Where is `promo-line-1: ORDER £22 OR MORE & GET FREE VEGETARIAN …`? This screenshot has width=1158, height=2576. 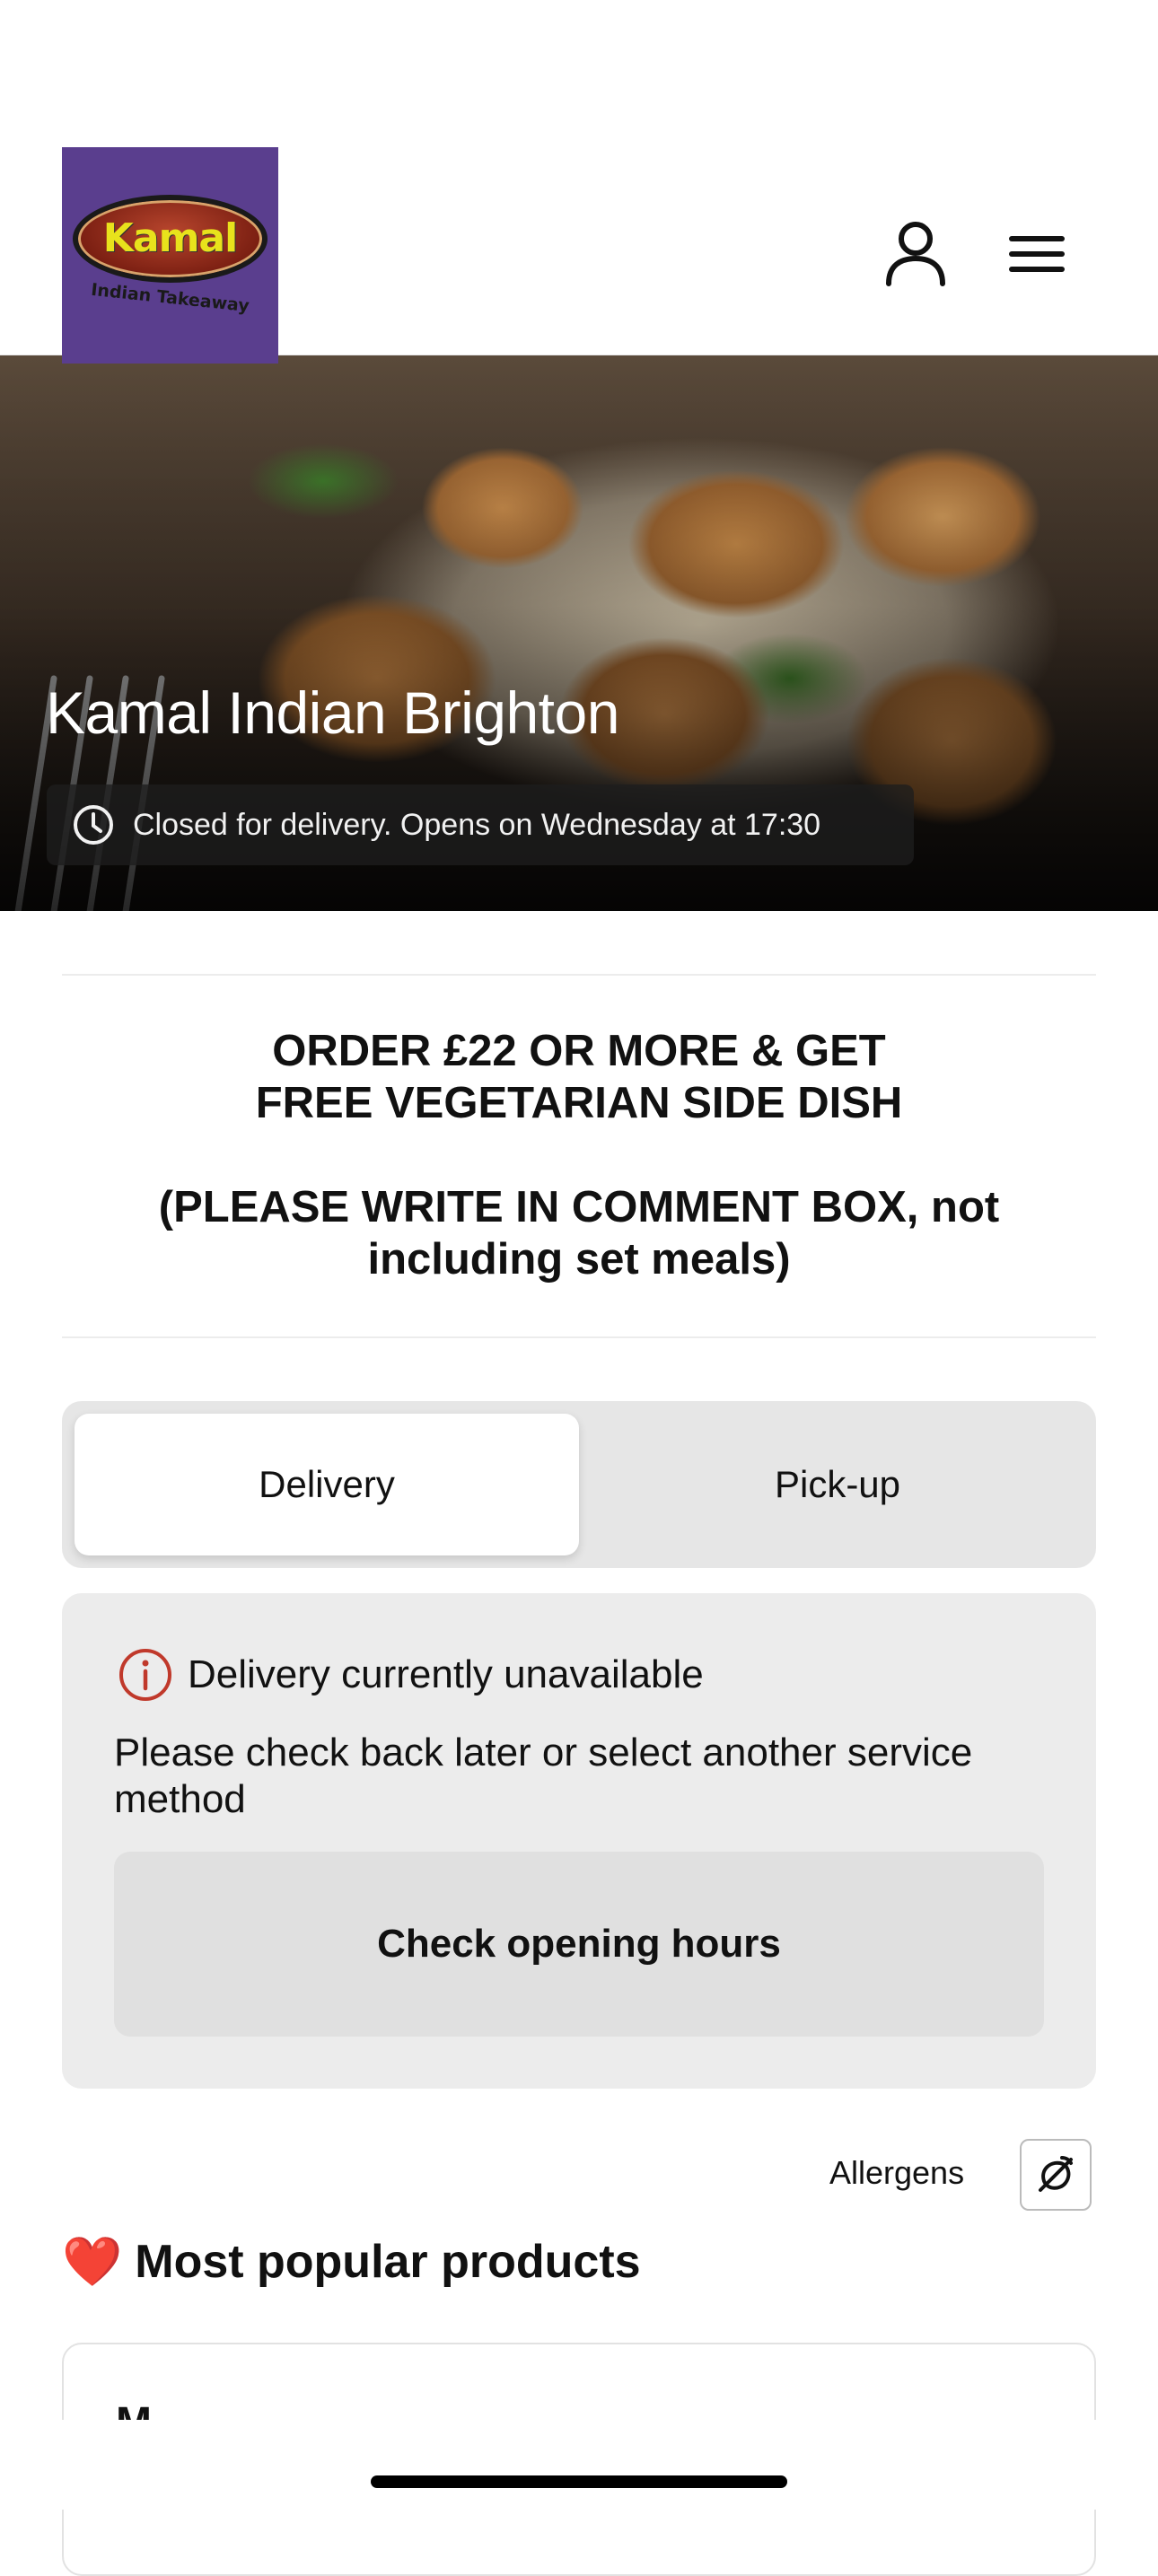
promo-line-1: ORDER £22 OR MORE & GET FREE VEGETARIAN … is located at coordinates (579, 1077).